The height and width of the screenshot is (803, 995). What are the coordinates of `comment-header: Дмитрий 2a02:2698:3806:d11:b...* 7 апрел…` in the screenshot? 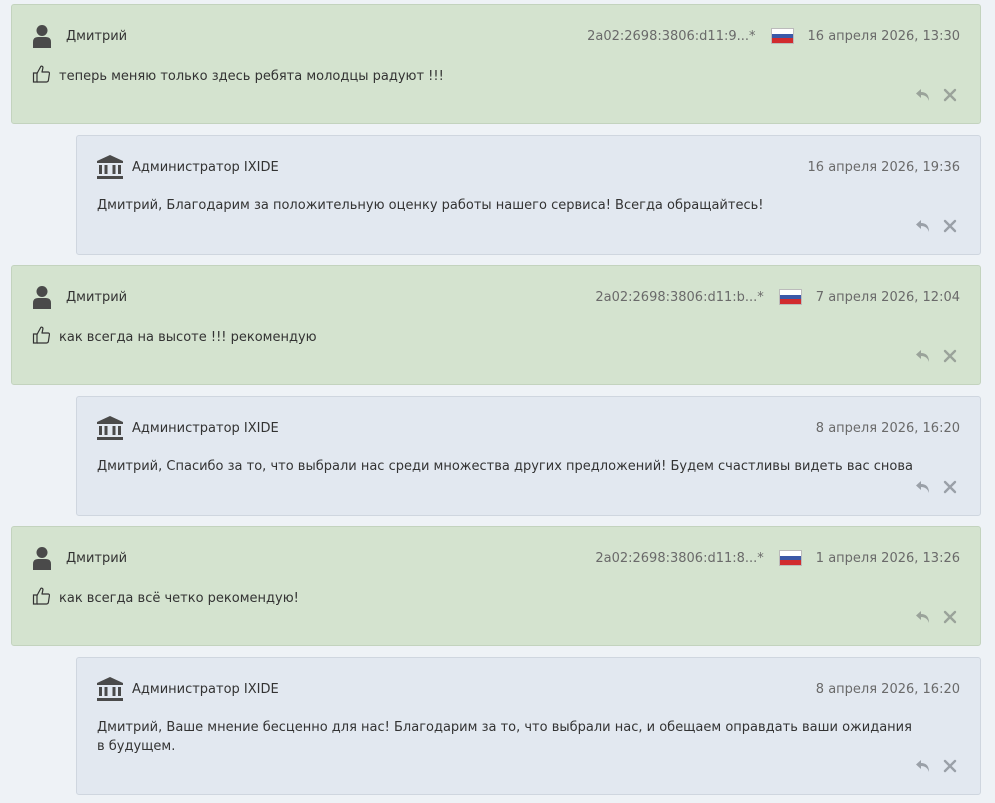 It's located at (496, 297).